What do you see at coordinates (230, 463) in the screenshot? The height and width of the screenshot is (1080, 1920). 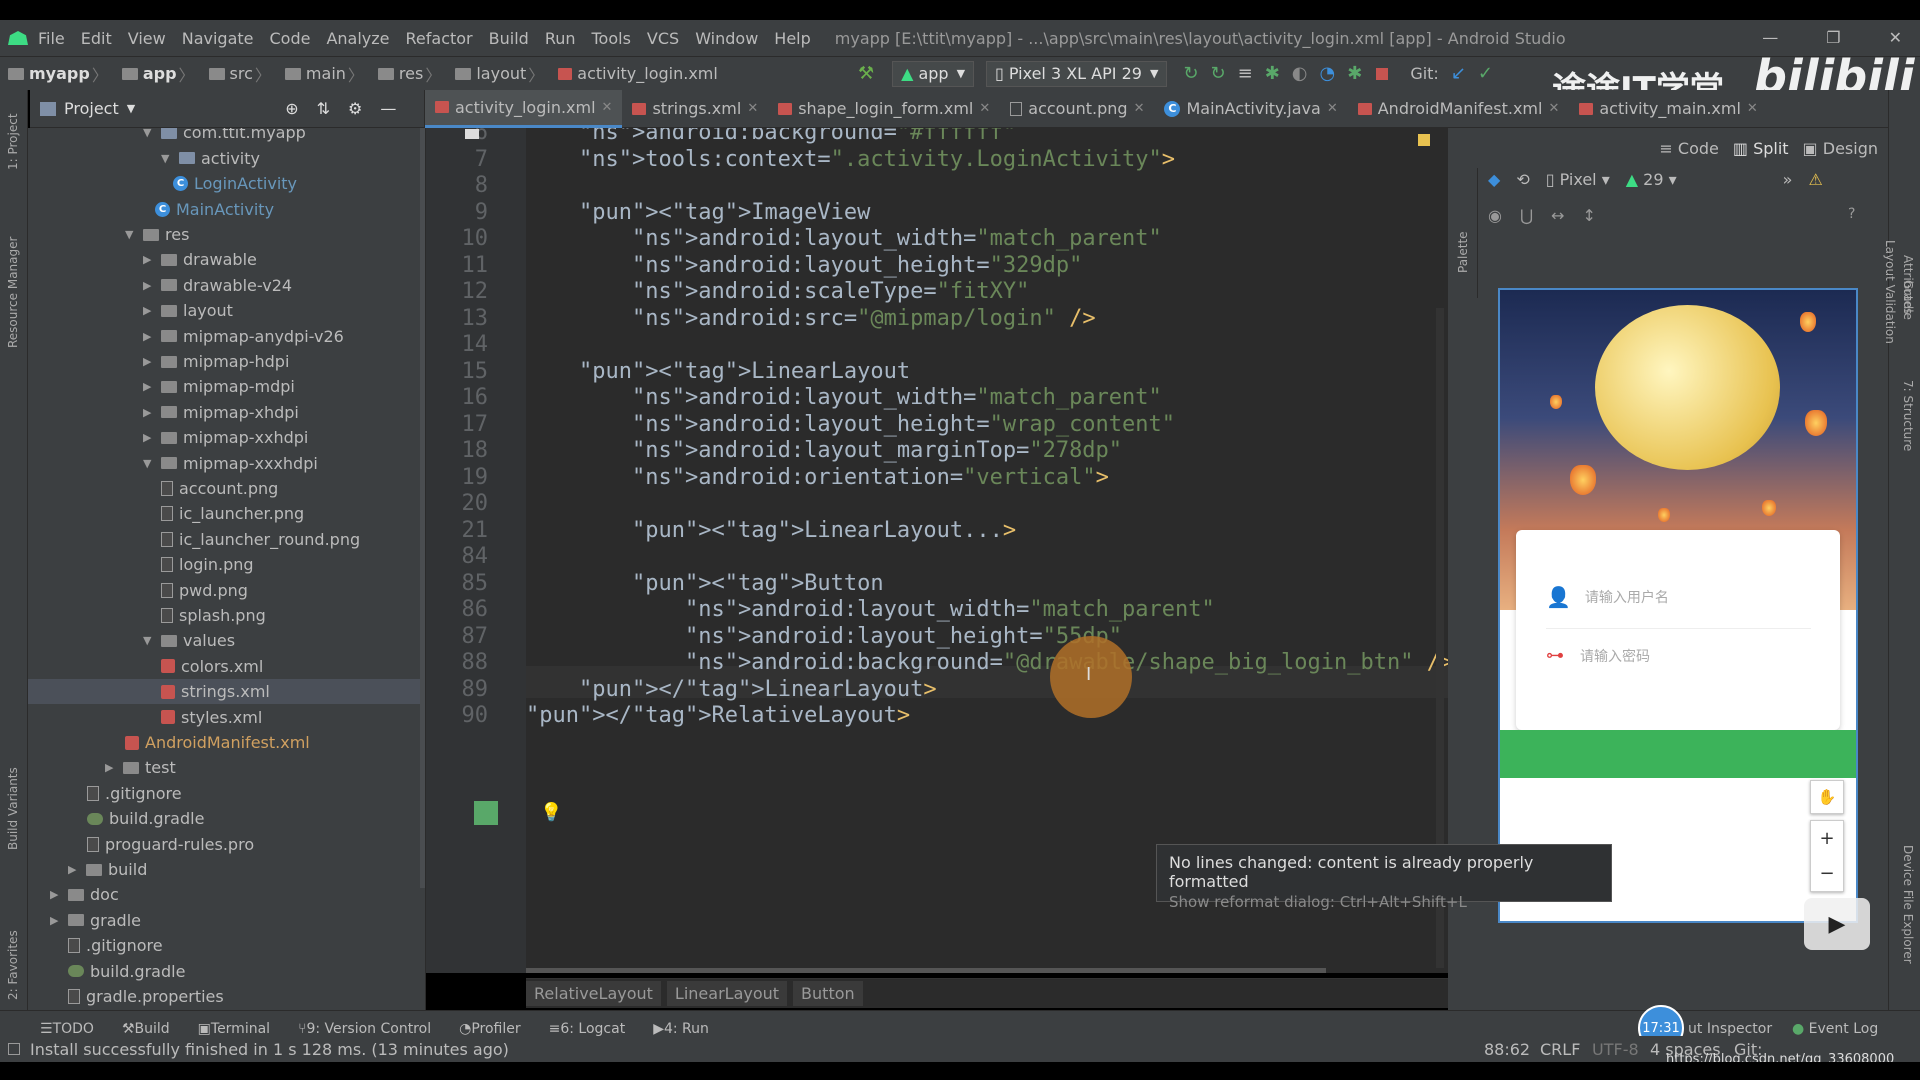 I see `tree-item: ▼ mipmap-xxxhdpi` at bounding box center [230, 463].